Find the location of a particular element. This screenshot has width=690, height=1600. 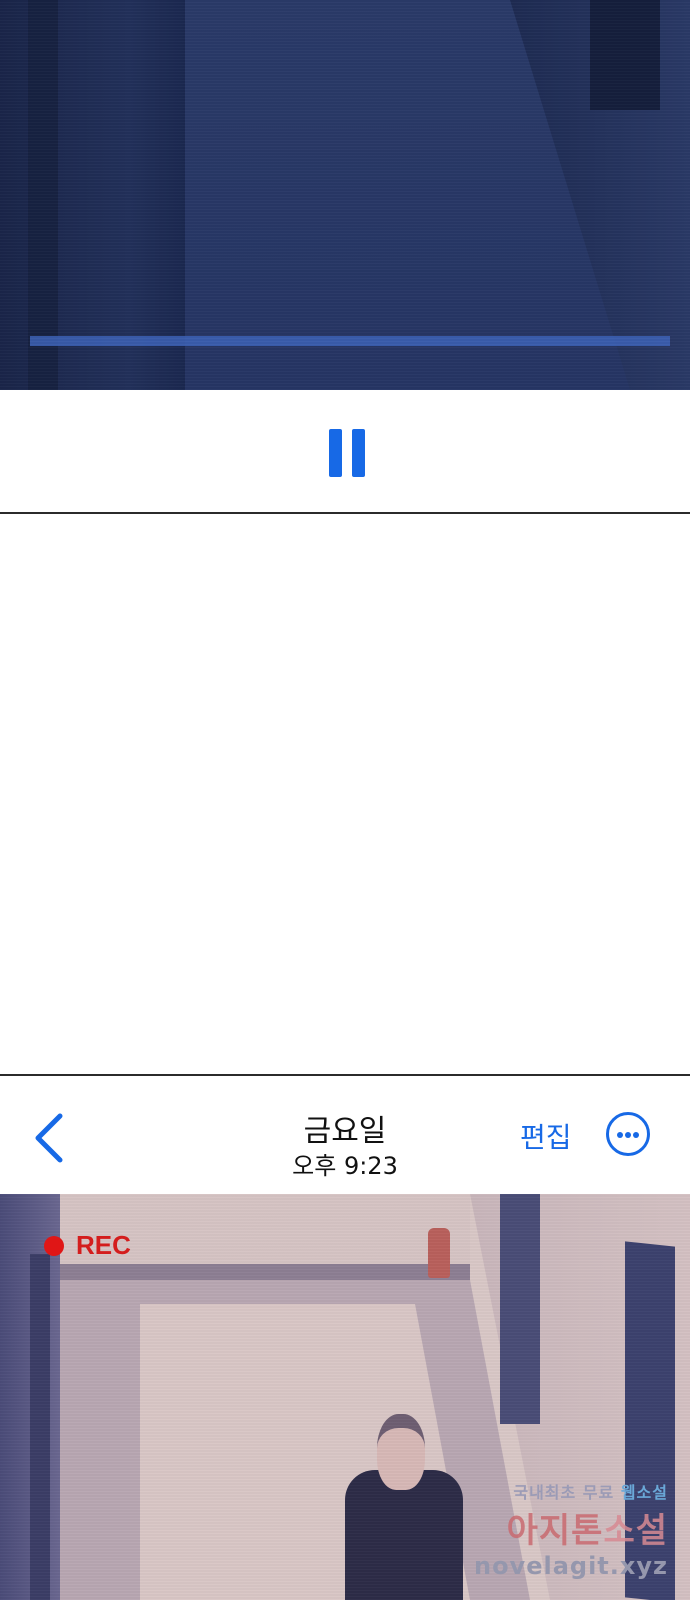

hallway-left-door is located at coordinates (40, 1427).